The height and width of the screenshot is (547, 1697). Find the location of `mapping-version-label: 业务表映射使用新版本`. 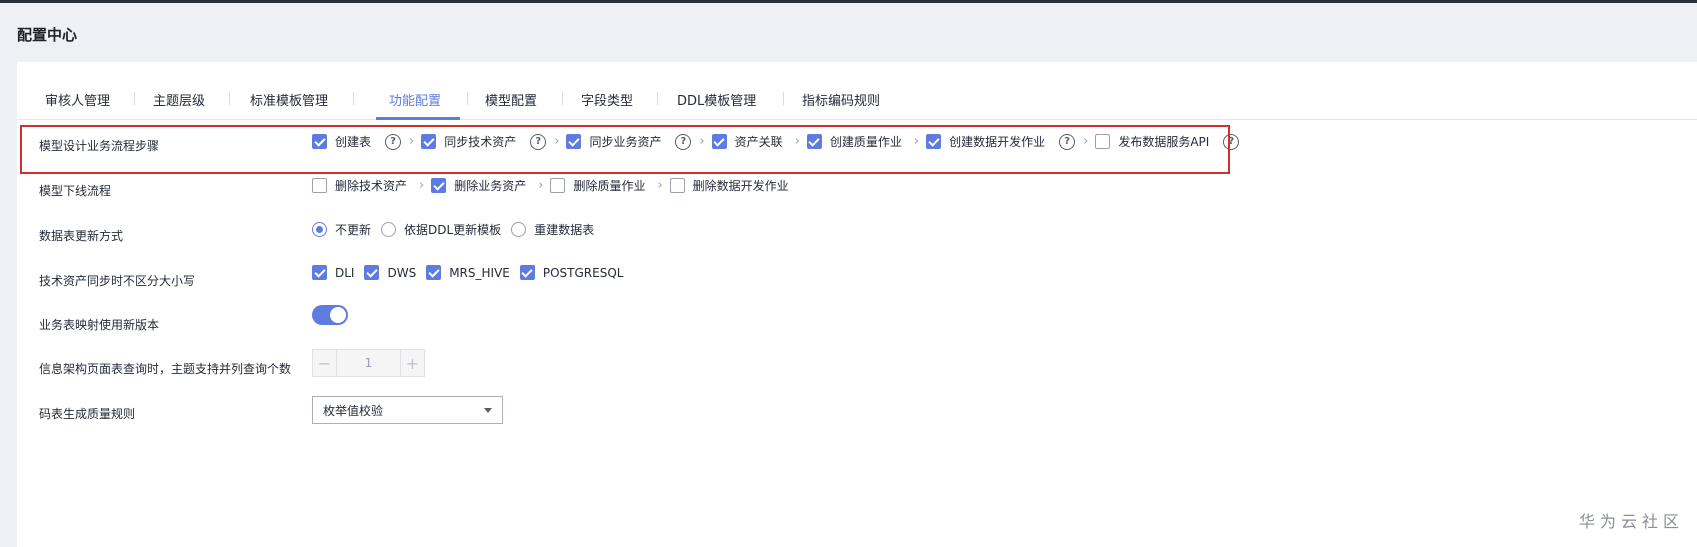

mapping-version-label: 业务表映射使用新版本 is located at coordinates (99, 325).